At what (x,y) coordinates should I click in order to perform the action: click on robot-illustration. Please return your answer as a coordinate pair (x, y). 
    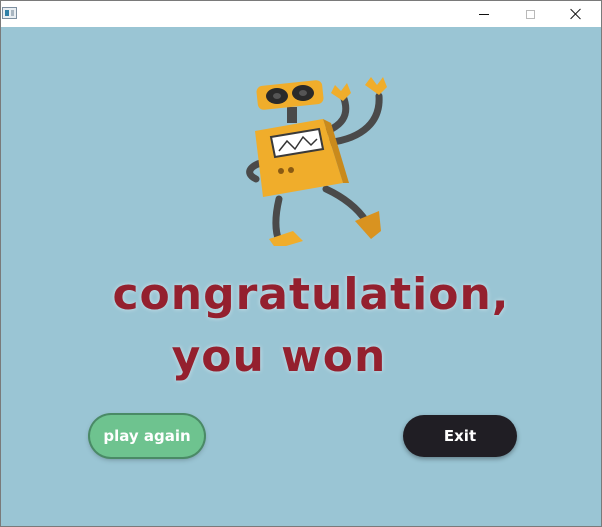
    Looking at the image, I should click on (316, 161).